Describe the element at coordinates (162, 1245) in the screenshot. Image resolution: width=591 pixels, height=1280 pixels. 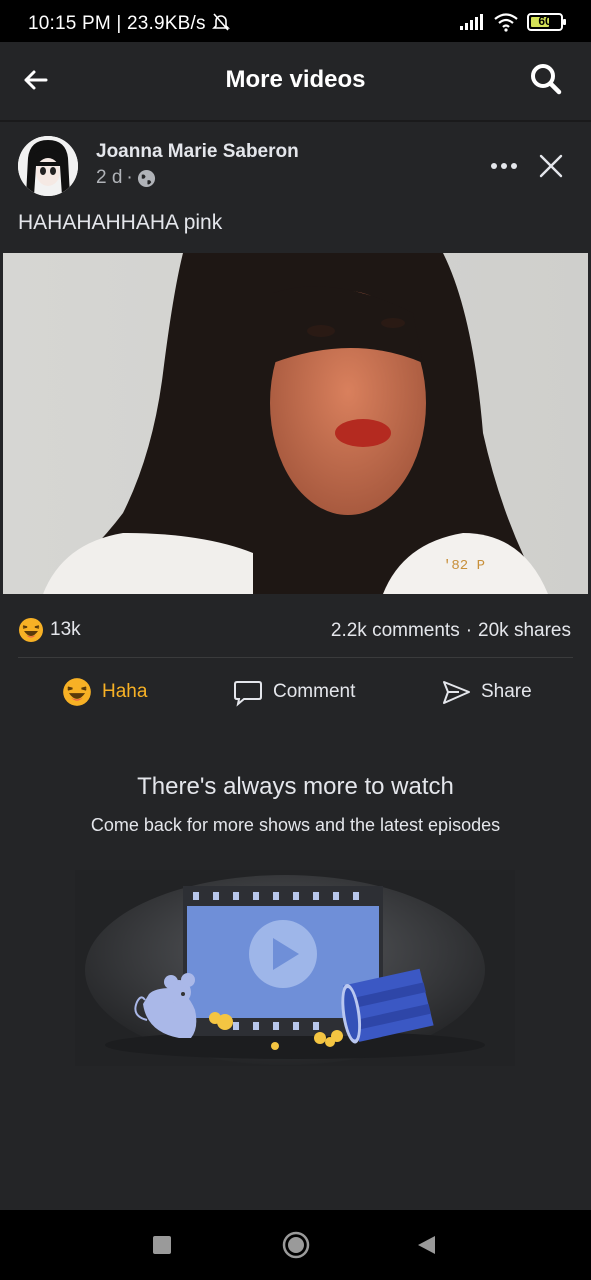
I see `recents-icon` at that location.